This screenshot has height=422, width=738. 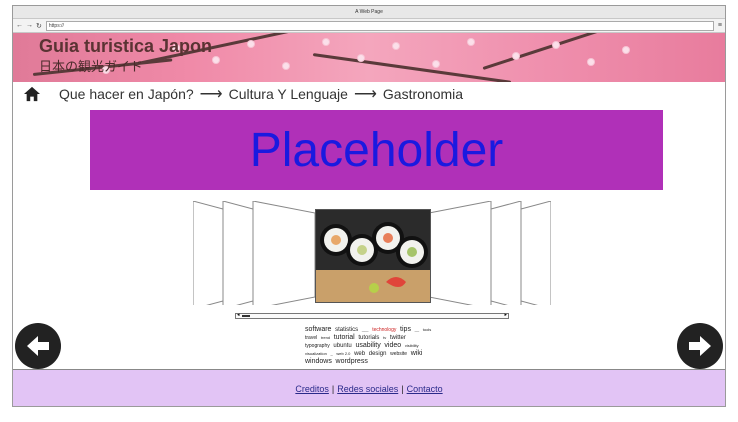 What do you see at coordinates (384, 337) in the screenshot?
I see `tag: tv` at bounding box center [384, 337].